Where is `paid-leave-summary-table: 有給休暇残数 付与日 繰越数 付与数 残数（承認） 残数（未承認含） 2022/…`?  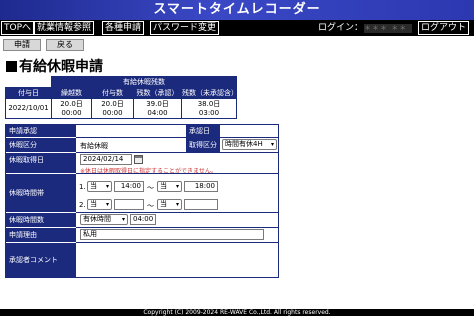 paid-leave-summary-table: 有給休暇残数 付与日 繰越数 付与数 残数（承認） 残数（未承認含） 2022/… is located at coordinates (121, 97).